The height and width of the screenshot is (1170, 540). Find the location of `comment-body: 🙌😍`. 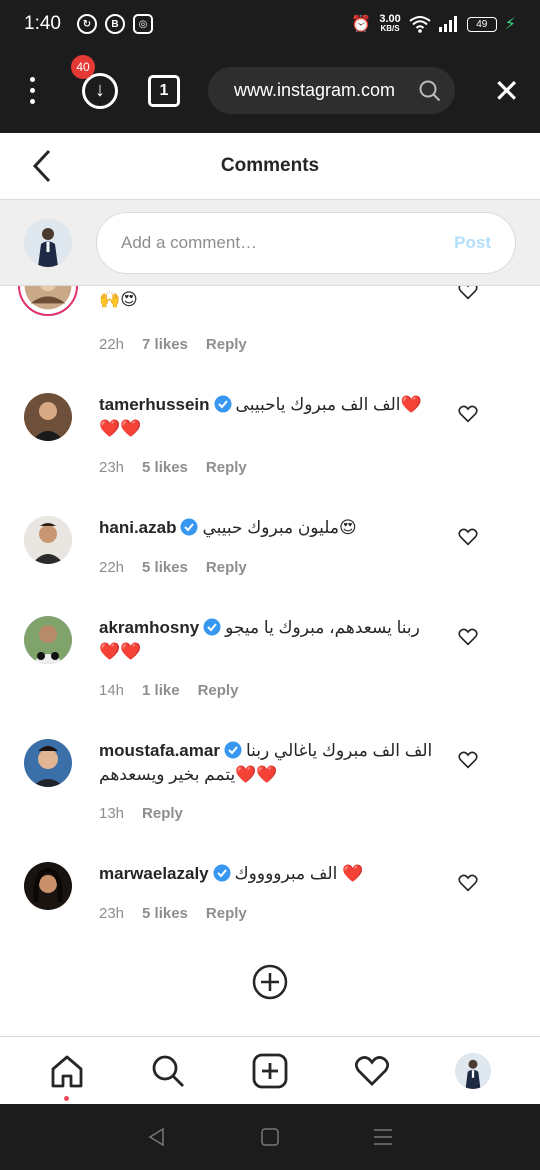

comment-body: 🙌😍 is located at coordinates (269, 300).